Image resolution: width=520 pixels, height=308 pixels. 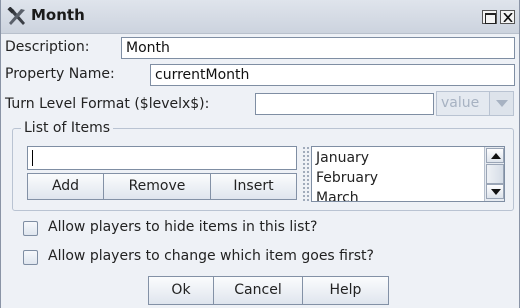 What do you see at coordinates (489, 17) in the screenshot?
I see `maximize-icon` at bounding box center [489, 17].